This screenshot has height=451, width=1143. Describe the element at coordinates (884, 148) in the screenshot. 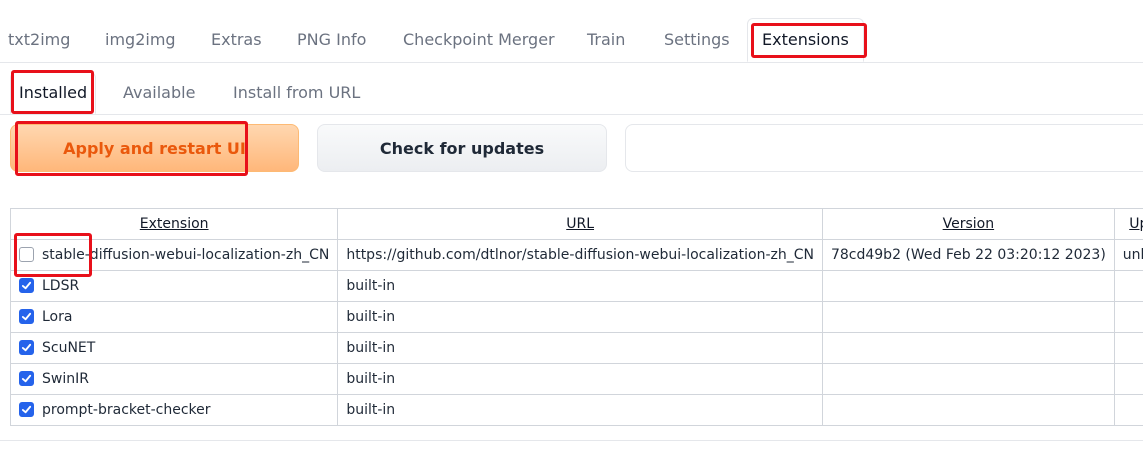

I see `update-status-box` at that location.